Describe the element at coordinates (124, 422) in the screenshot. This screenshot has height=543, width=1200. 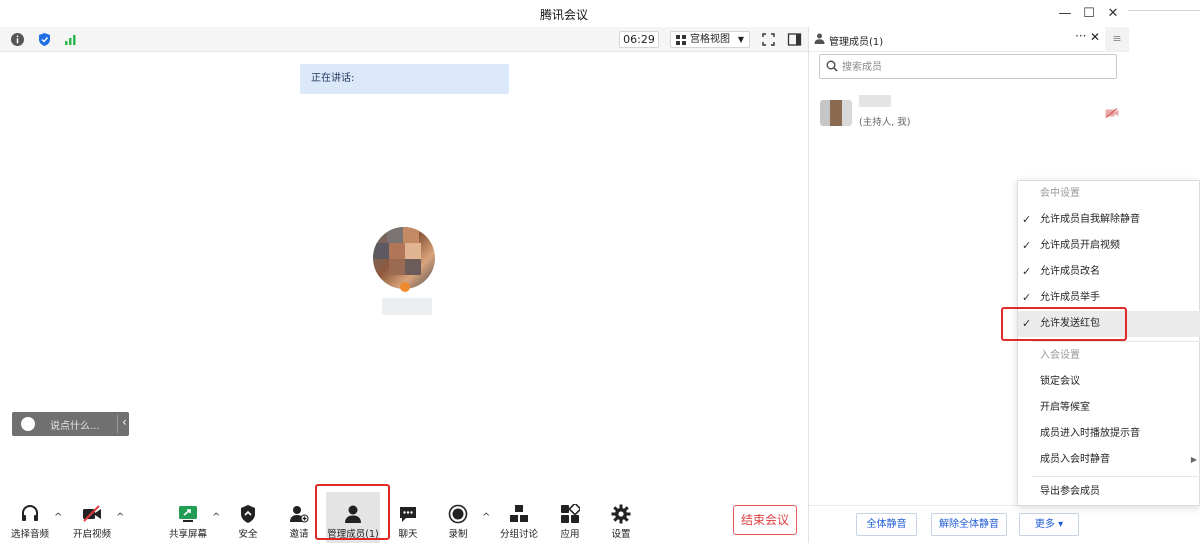
I see `collapse-icon: ‹` at that location.